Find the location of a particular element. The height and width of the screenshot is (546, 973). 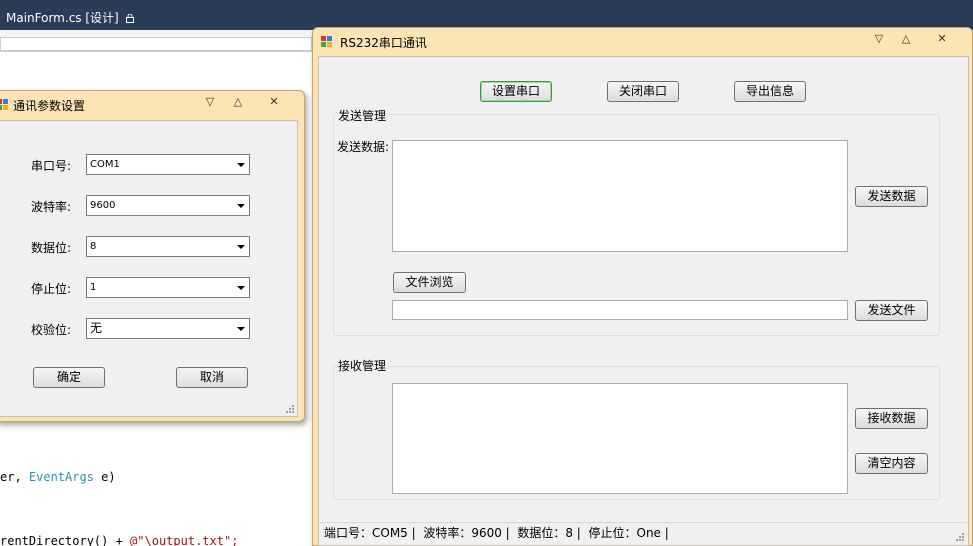

stopbits-label: 停止位: is located at coordinates (51, 289).